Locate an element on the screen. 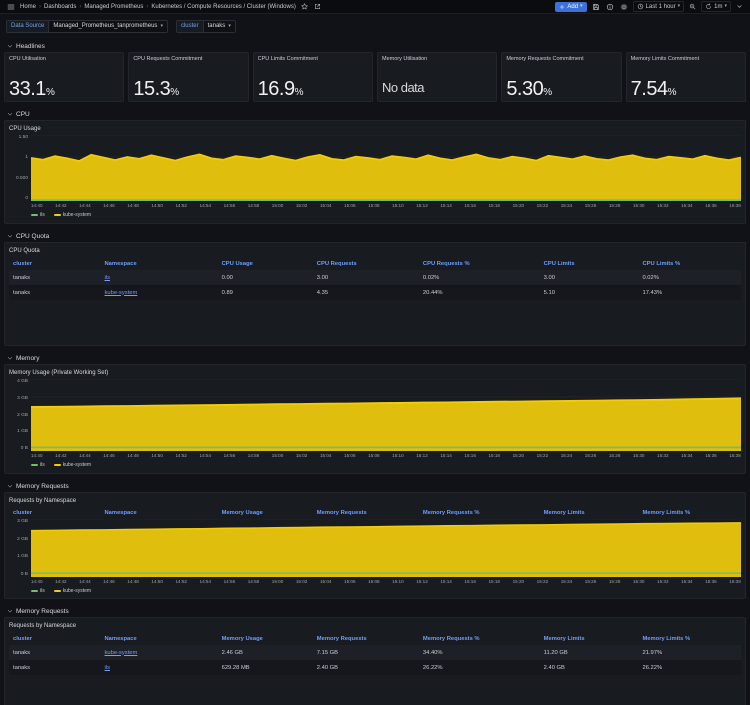 This screenshot has height=705, width=750. dashboard-info-icon is located at coordinates (610, 7).